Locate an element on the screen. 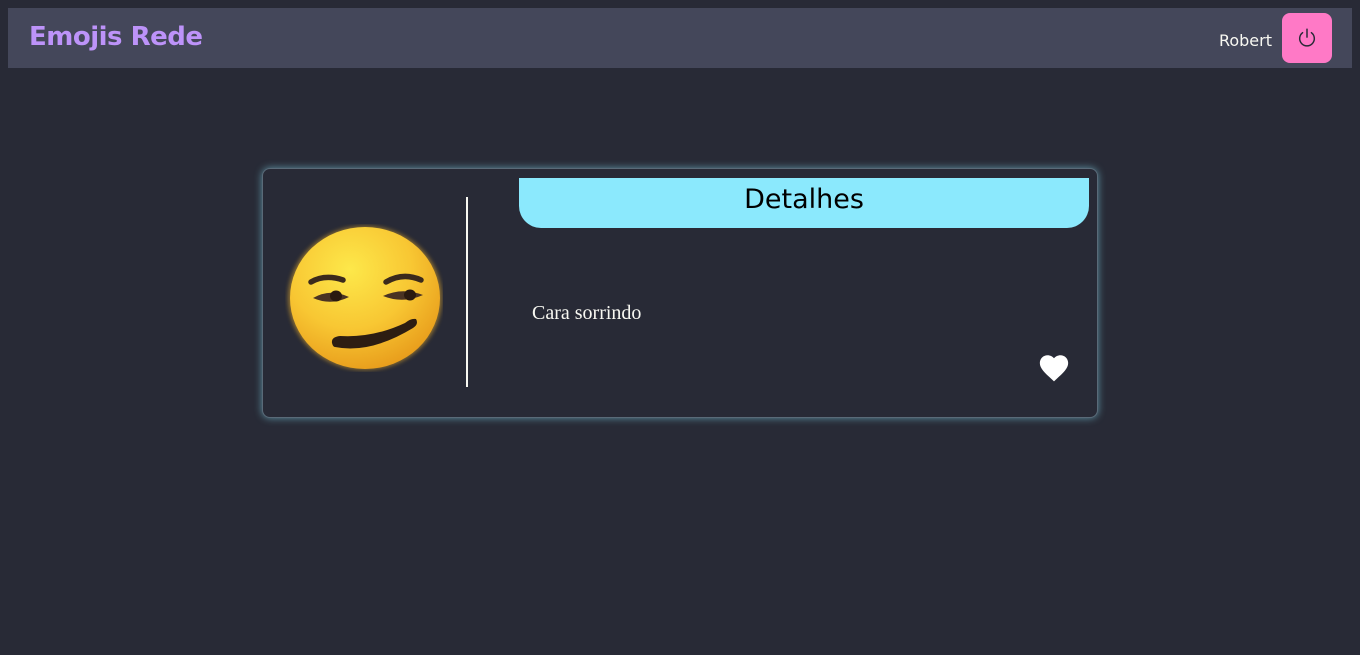 Image resolution: width=1360 pixels, height=655 pixels. details-header: Detalhes is located at coordinates (804, 203).